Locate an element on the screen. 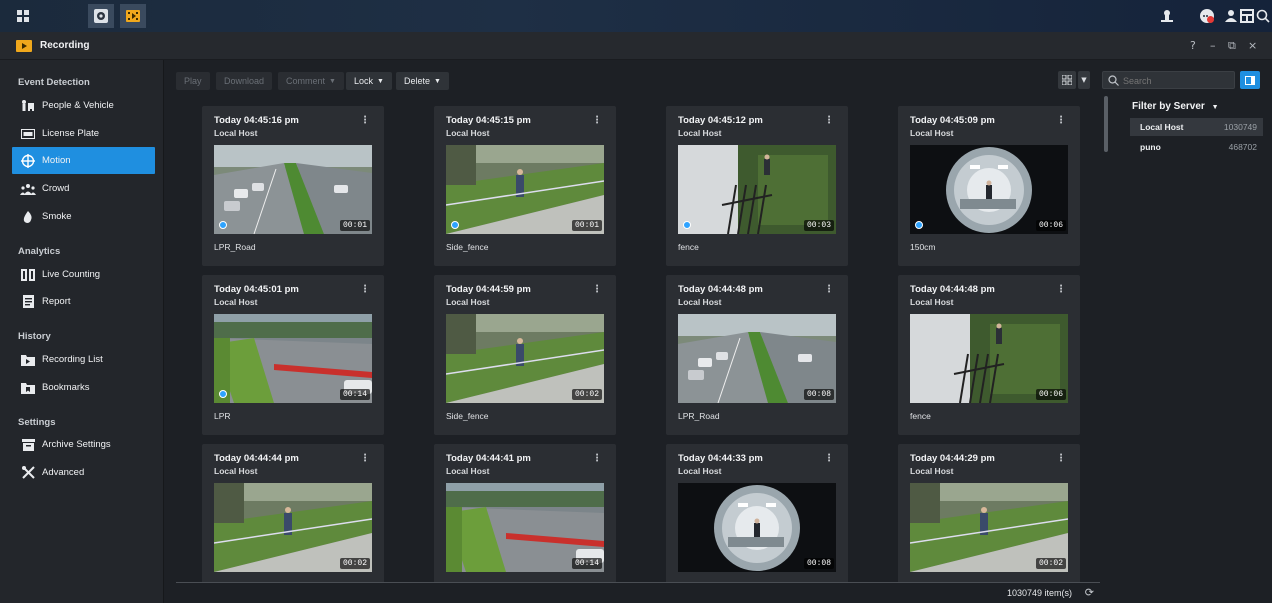  sidebar-item-people-vehicle: People & Vehicle is located at coordinates (83, 105).